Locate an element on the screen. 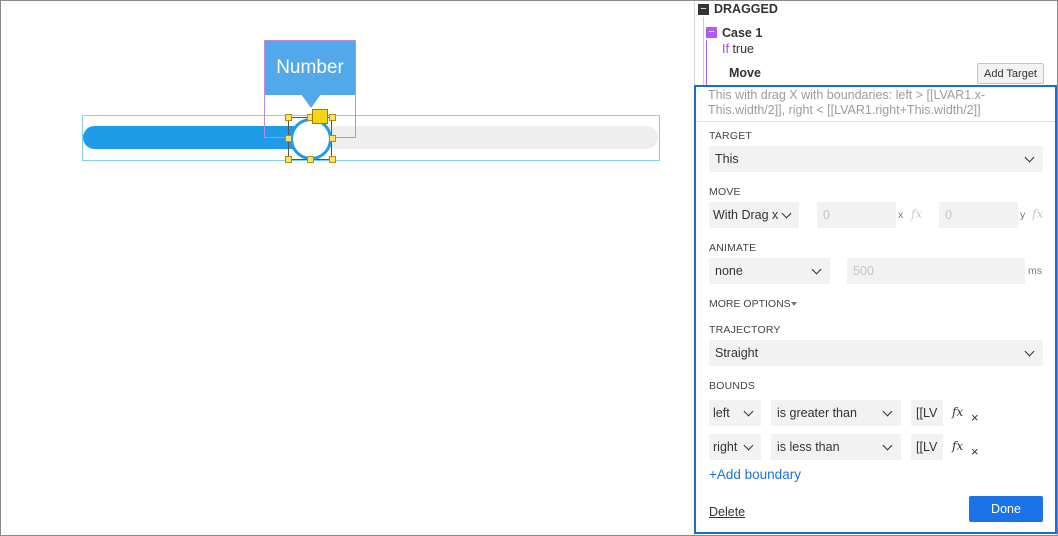 The width and height of the screenshot is (1058, 536). resize-handle-right is located at coordinates (332, 138).